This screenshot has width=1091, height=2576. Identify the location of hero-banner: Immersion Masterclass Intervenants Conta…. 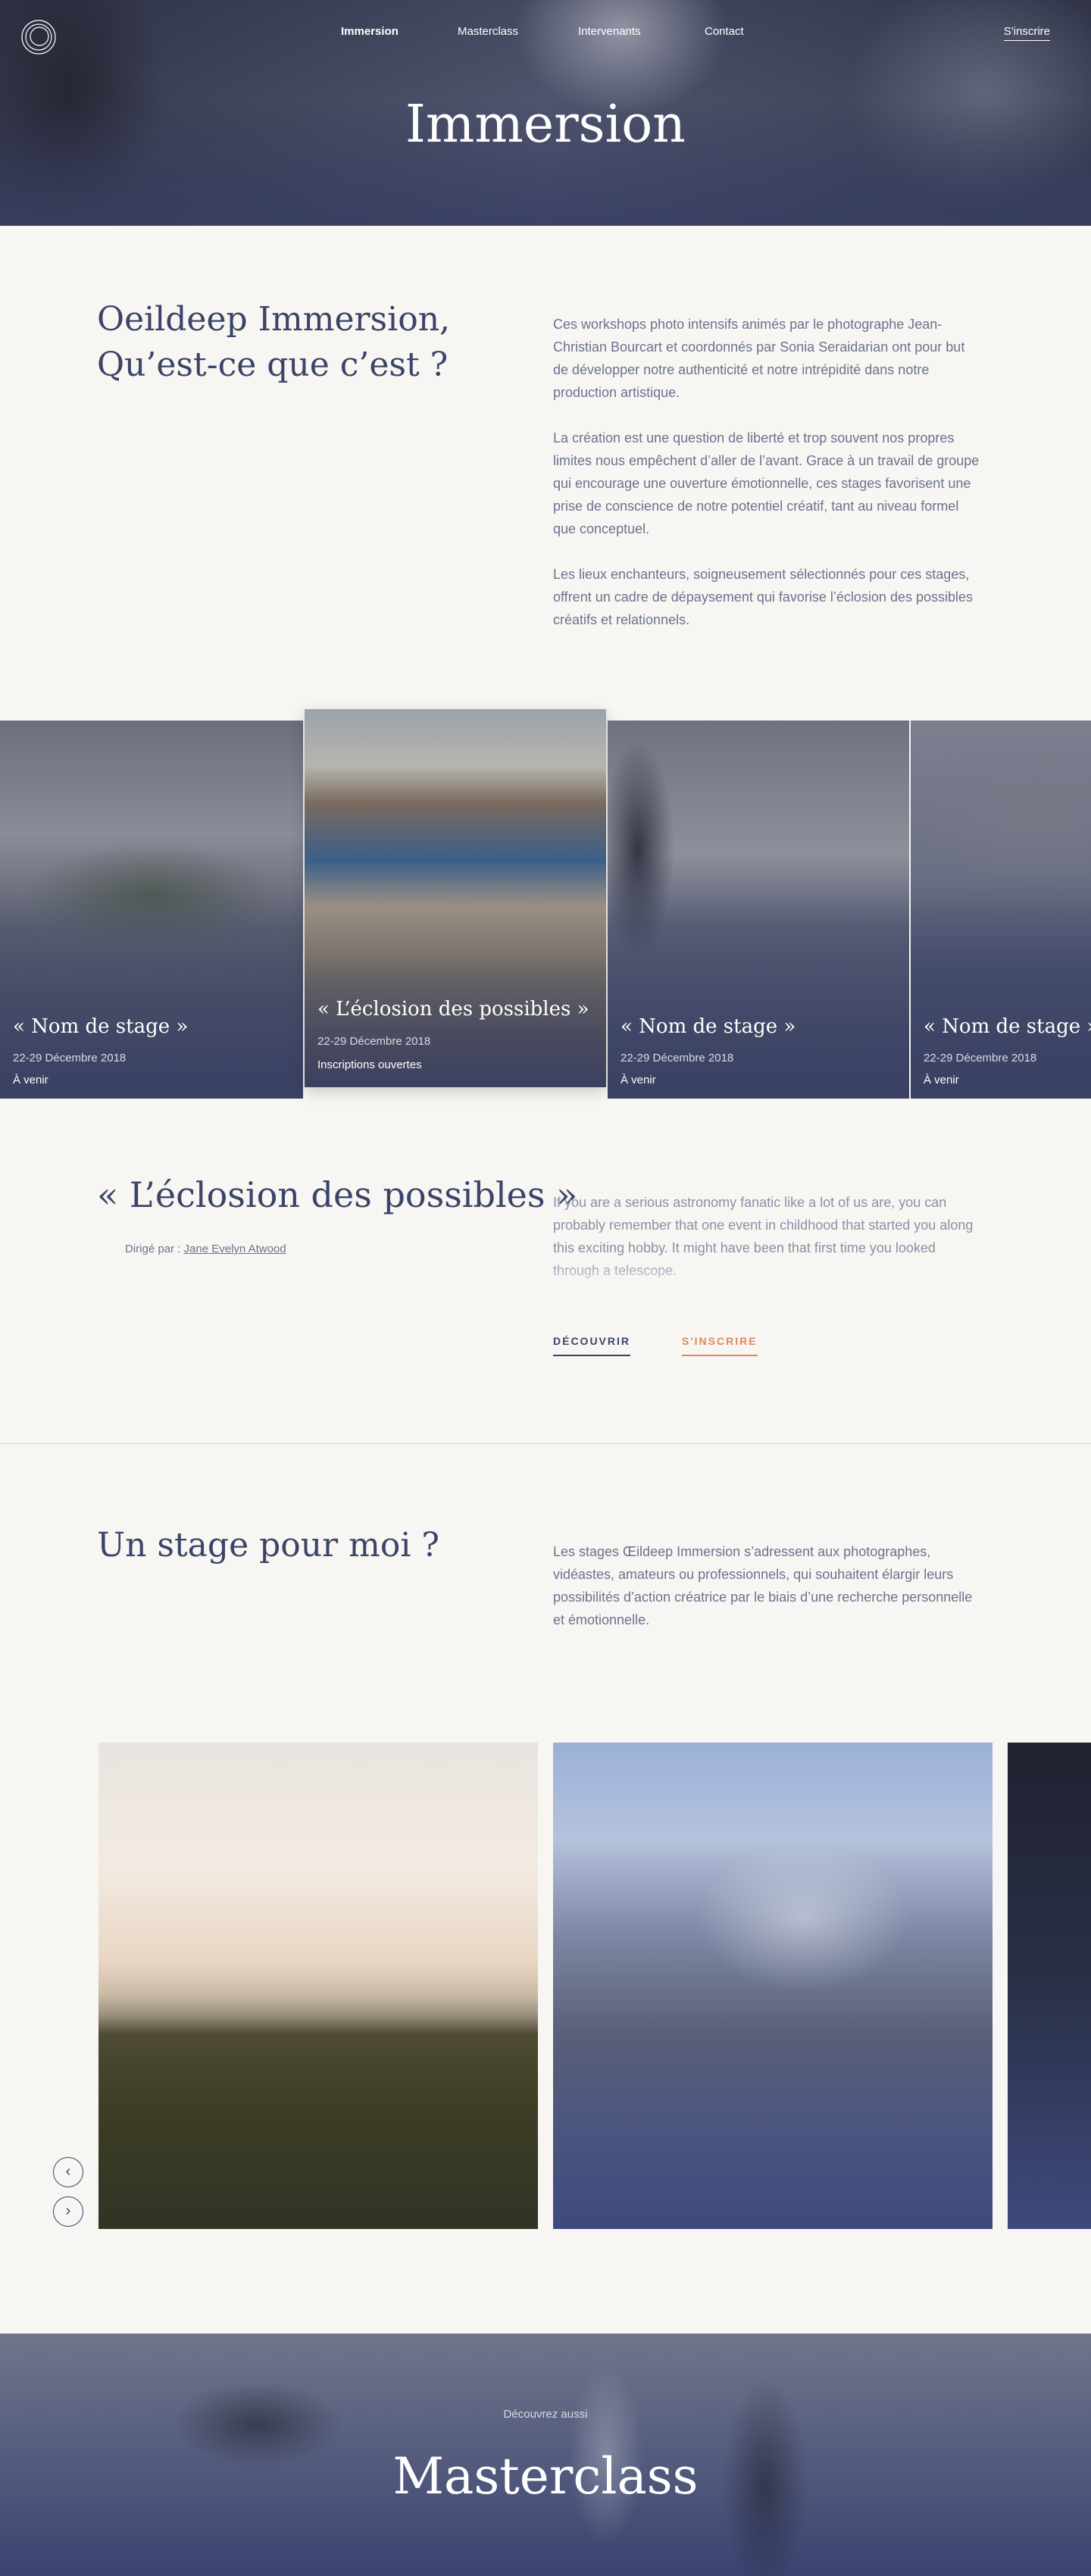
(545, 113).